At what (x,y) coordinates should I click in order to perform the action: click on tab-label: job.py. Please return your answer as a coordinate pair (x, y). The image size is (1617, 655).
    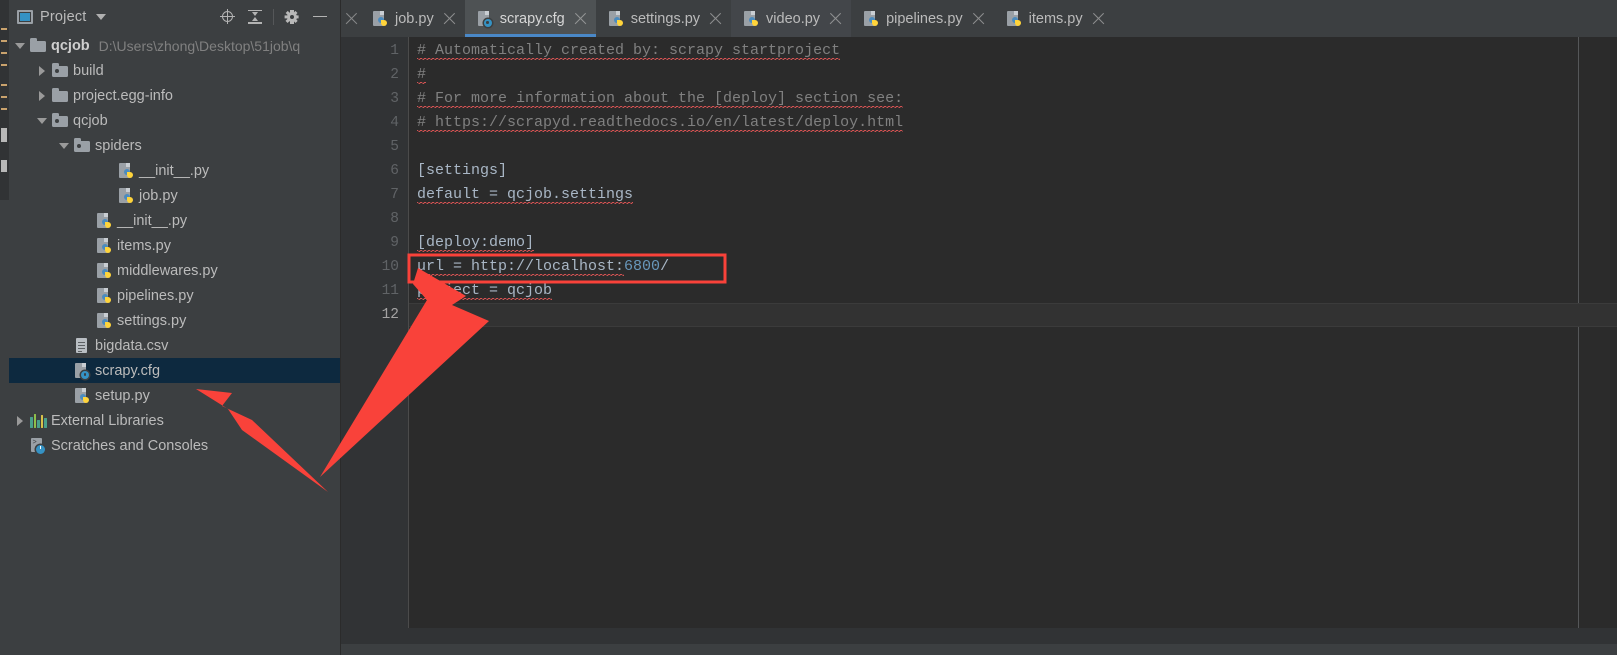
    Looking at the image, I should click on (414, 18).